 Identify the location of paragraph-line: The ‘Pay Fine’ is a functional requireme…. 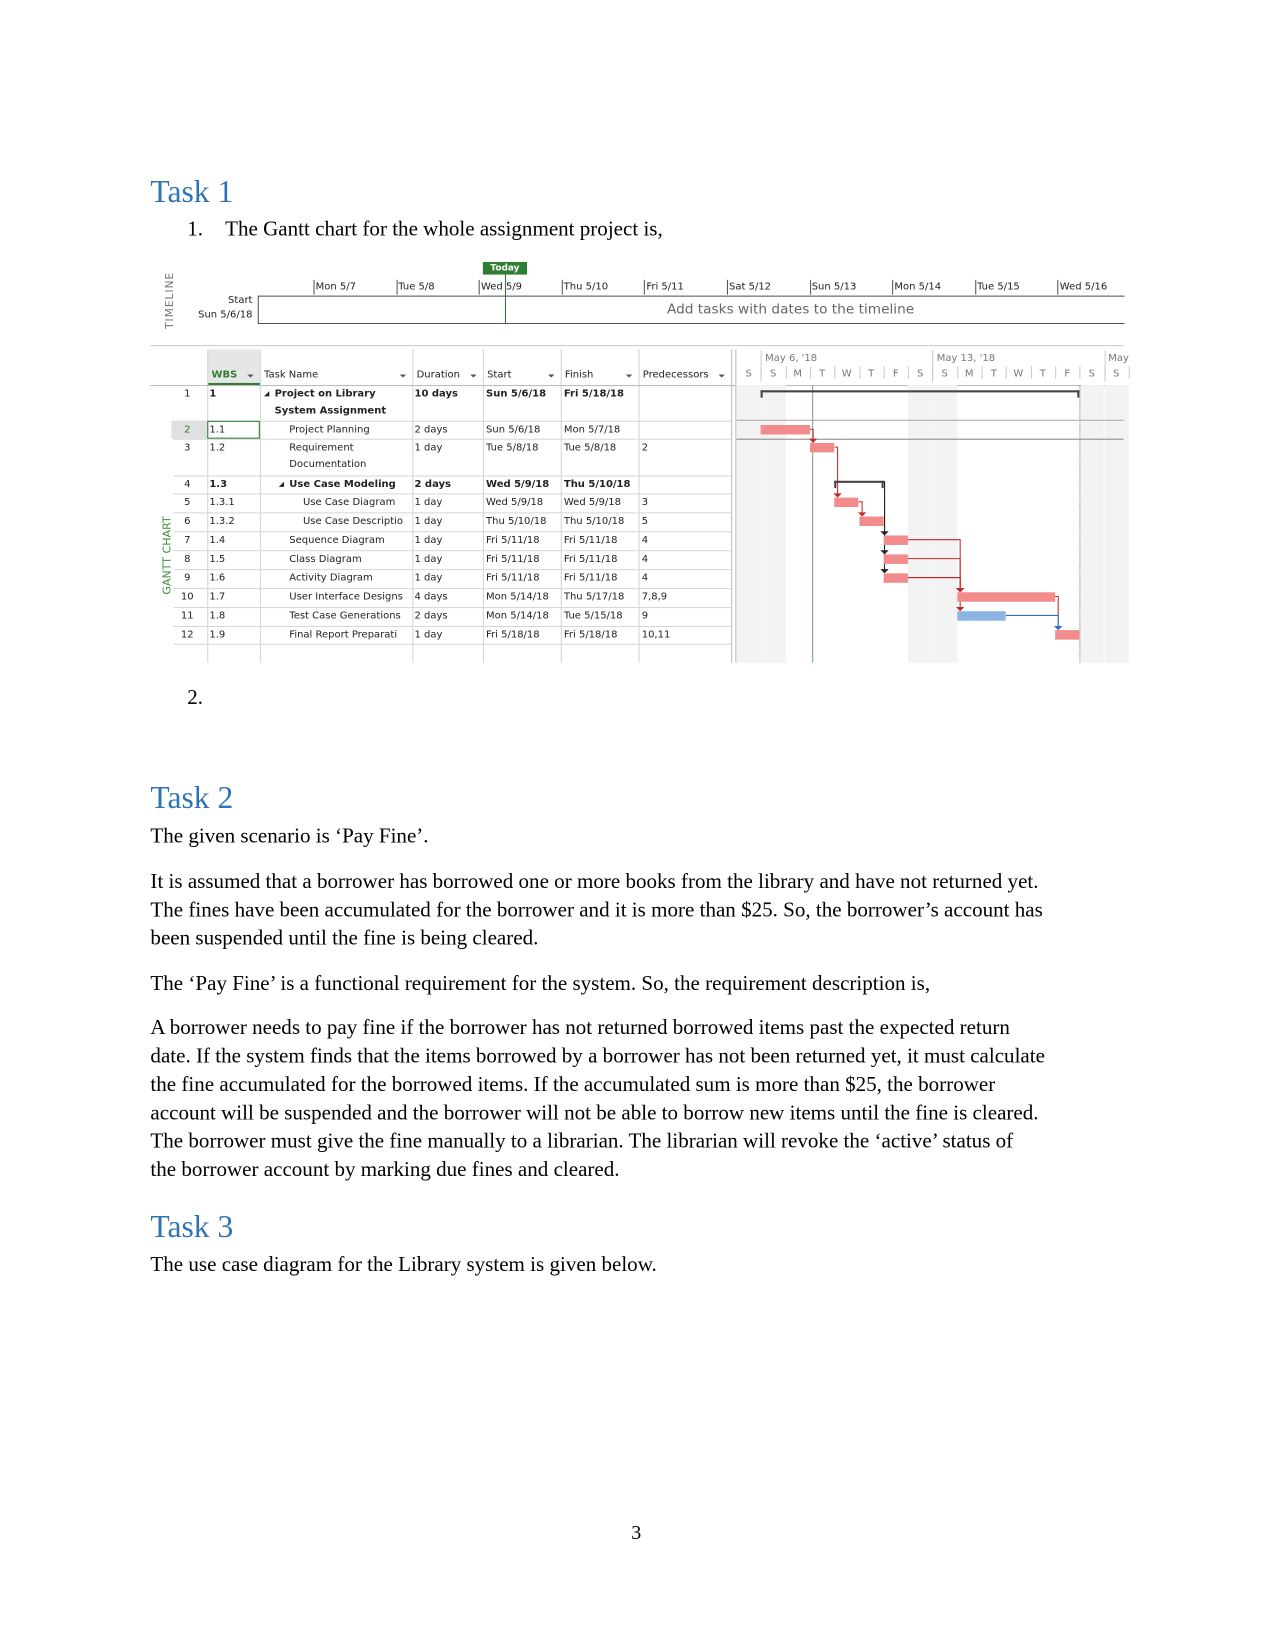
(540, 984).